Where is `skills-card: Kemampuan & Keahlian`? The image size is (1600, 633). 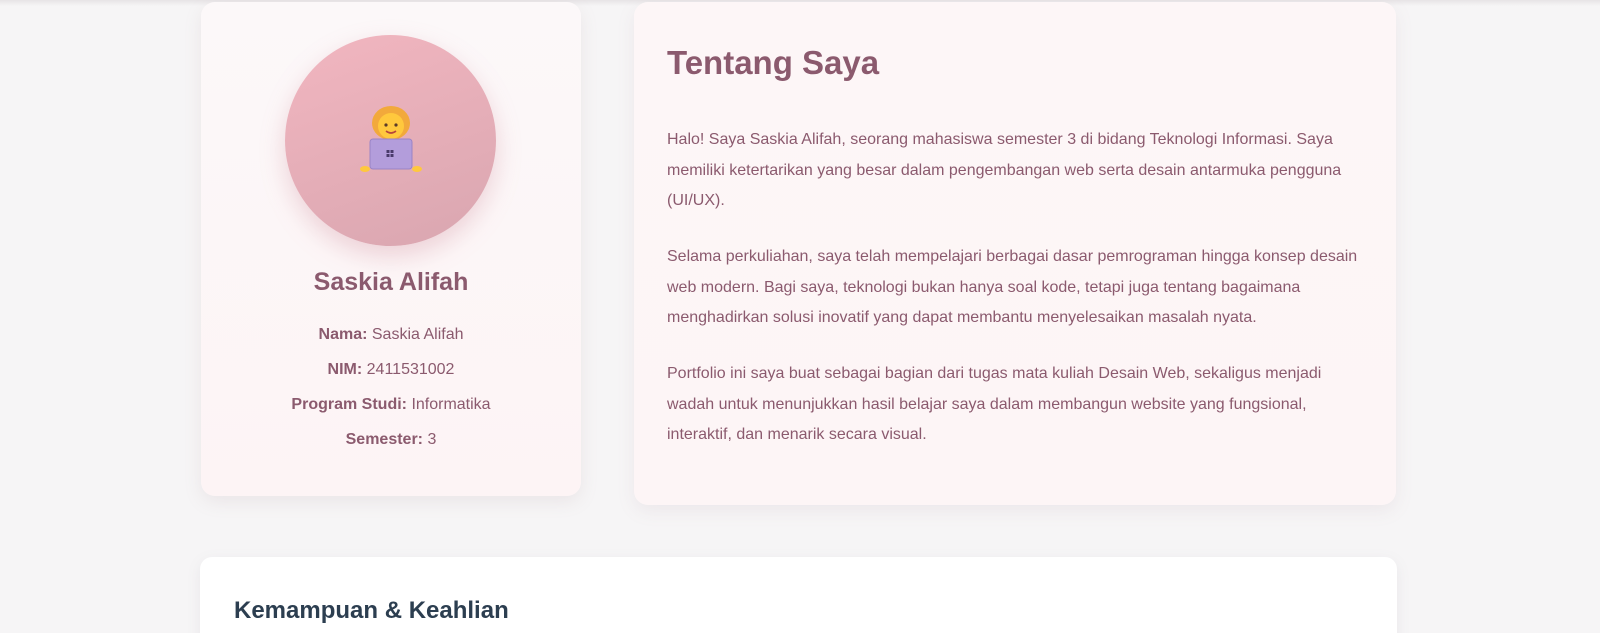
skills-card: Kemampuan & Keahlian is located at coordinates (798, 595).